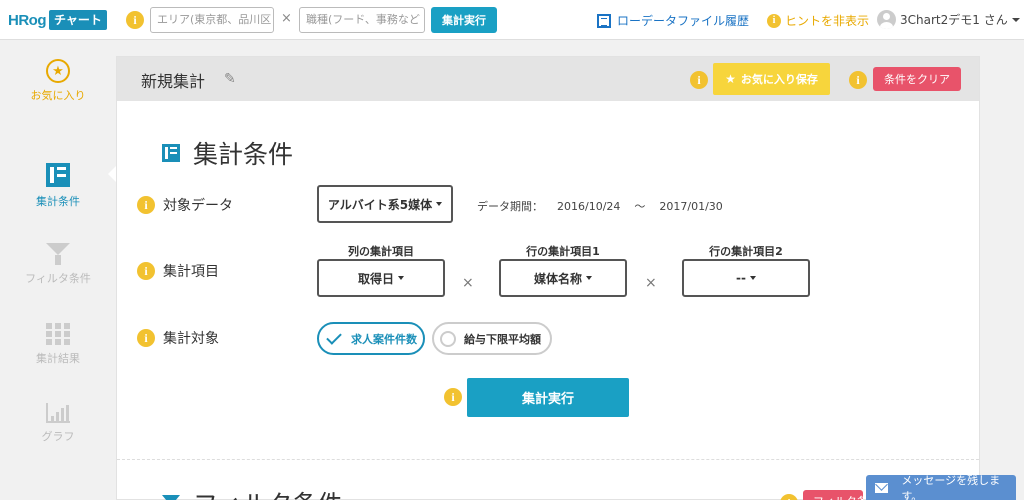 Image resolution: width=1024 pixels, height=500 pixels. Describe the element at coordinates (171, 497) in the screenshot. I see `caret-down-icon` at that location.